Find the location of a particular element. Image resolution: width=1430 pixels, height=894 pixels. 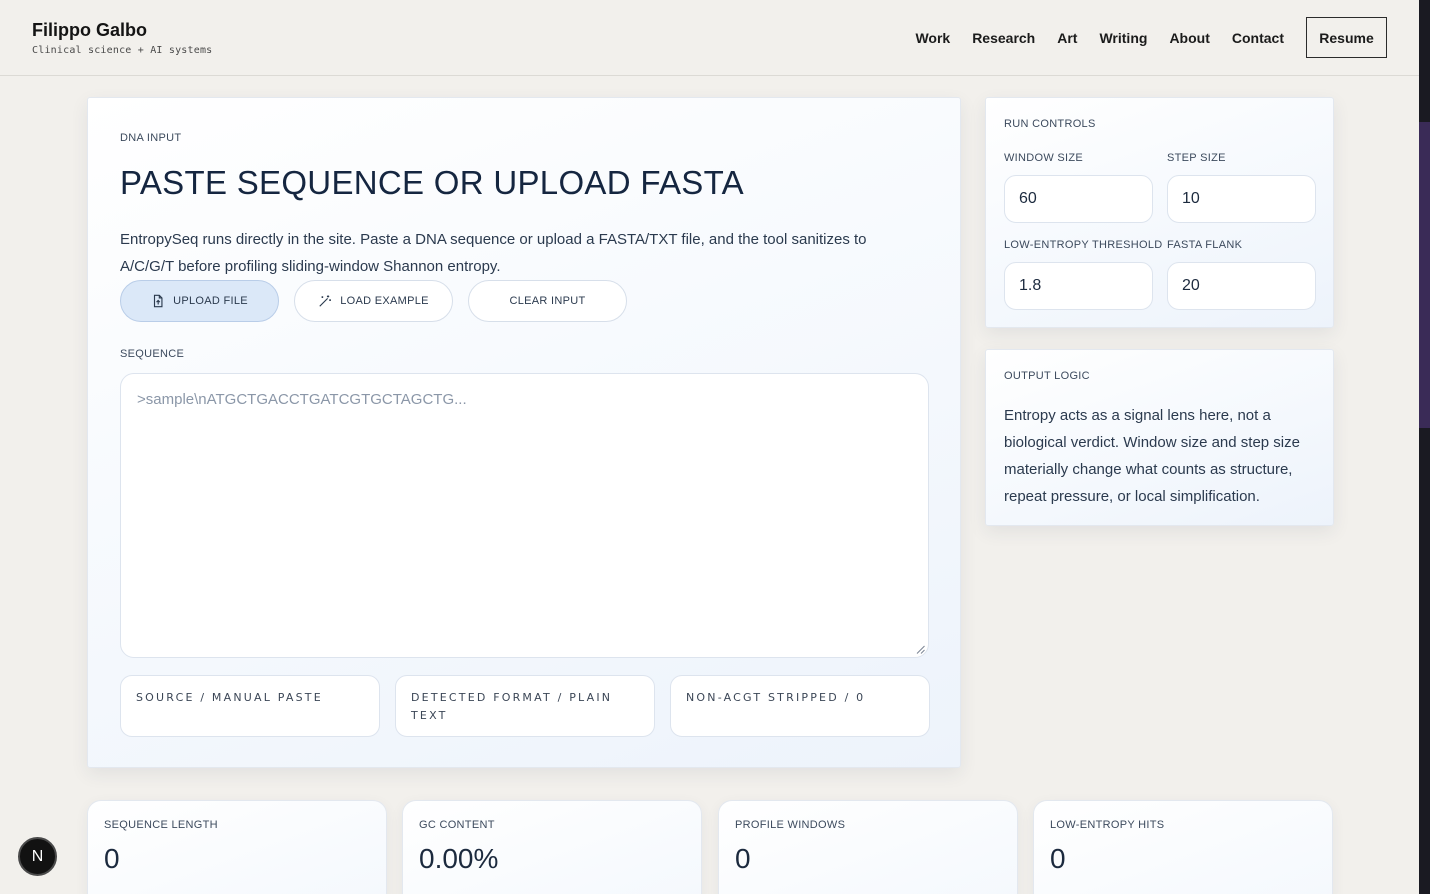

nav-contact: Contact is located at coordinates (1258, 38).